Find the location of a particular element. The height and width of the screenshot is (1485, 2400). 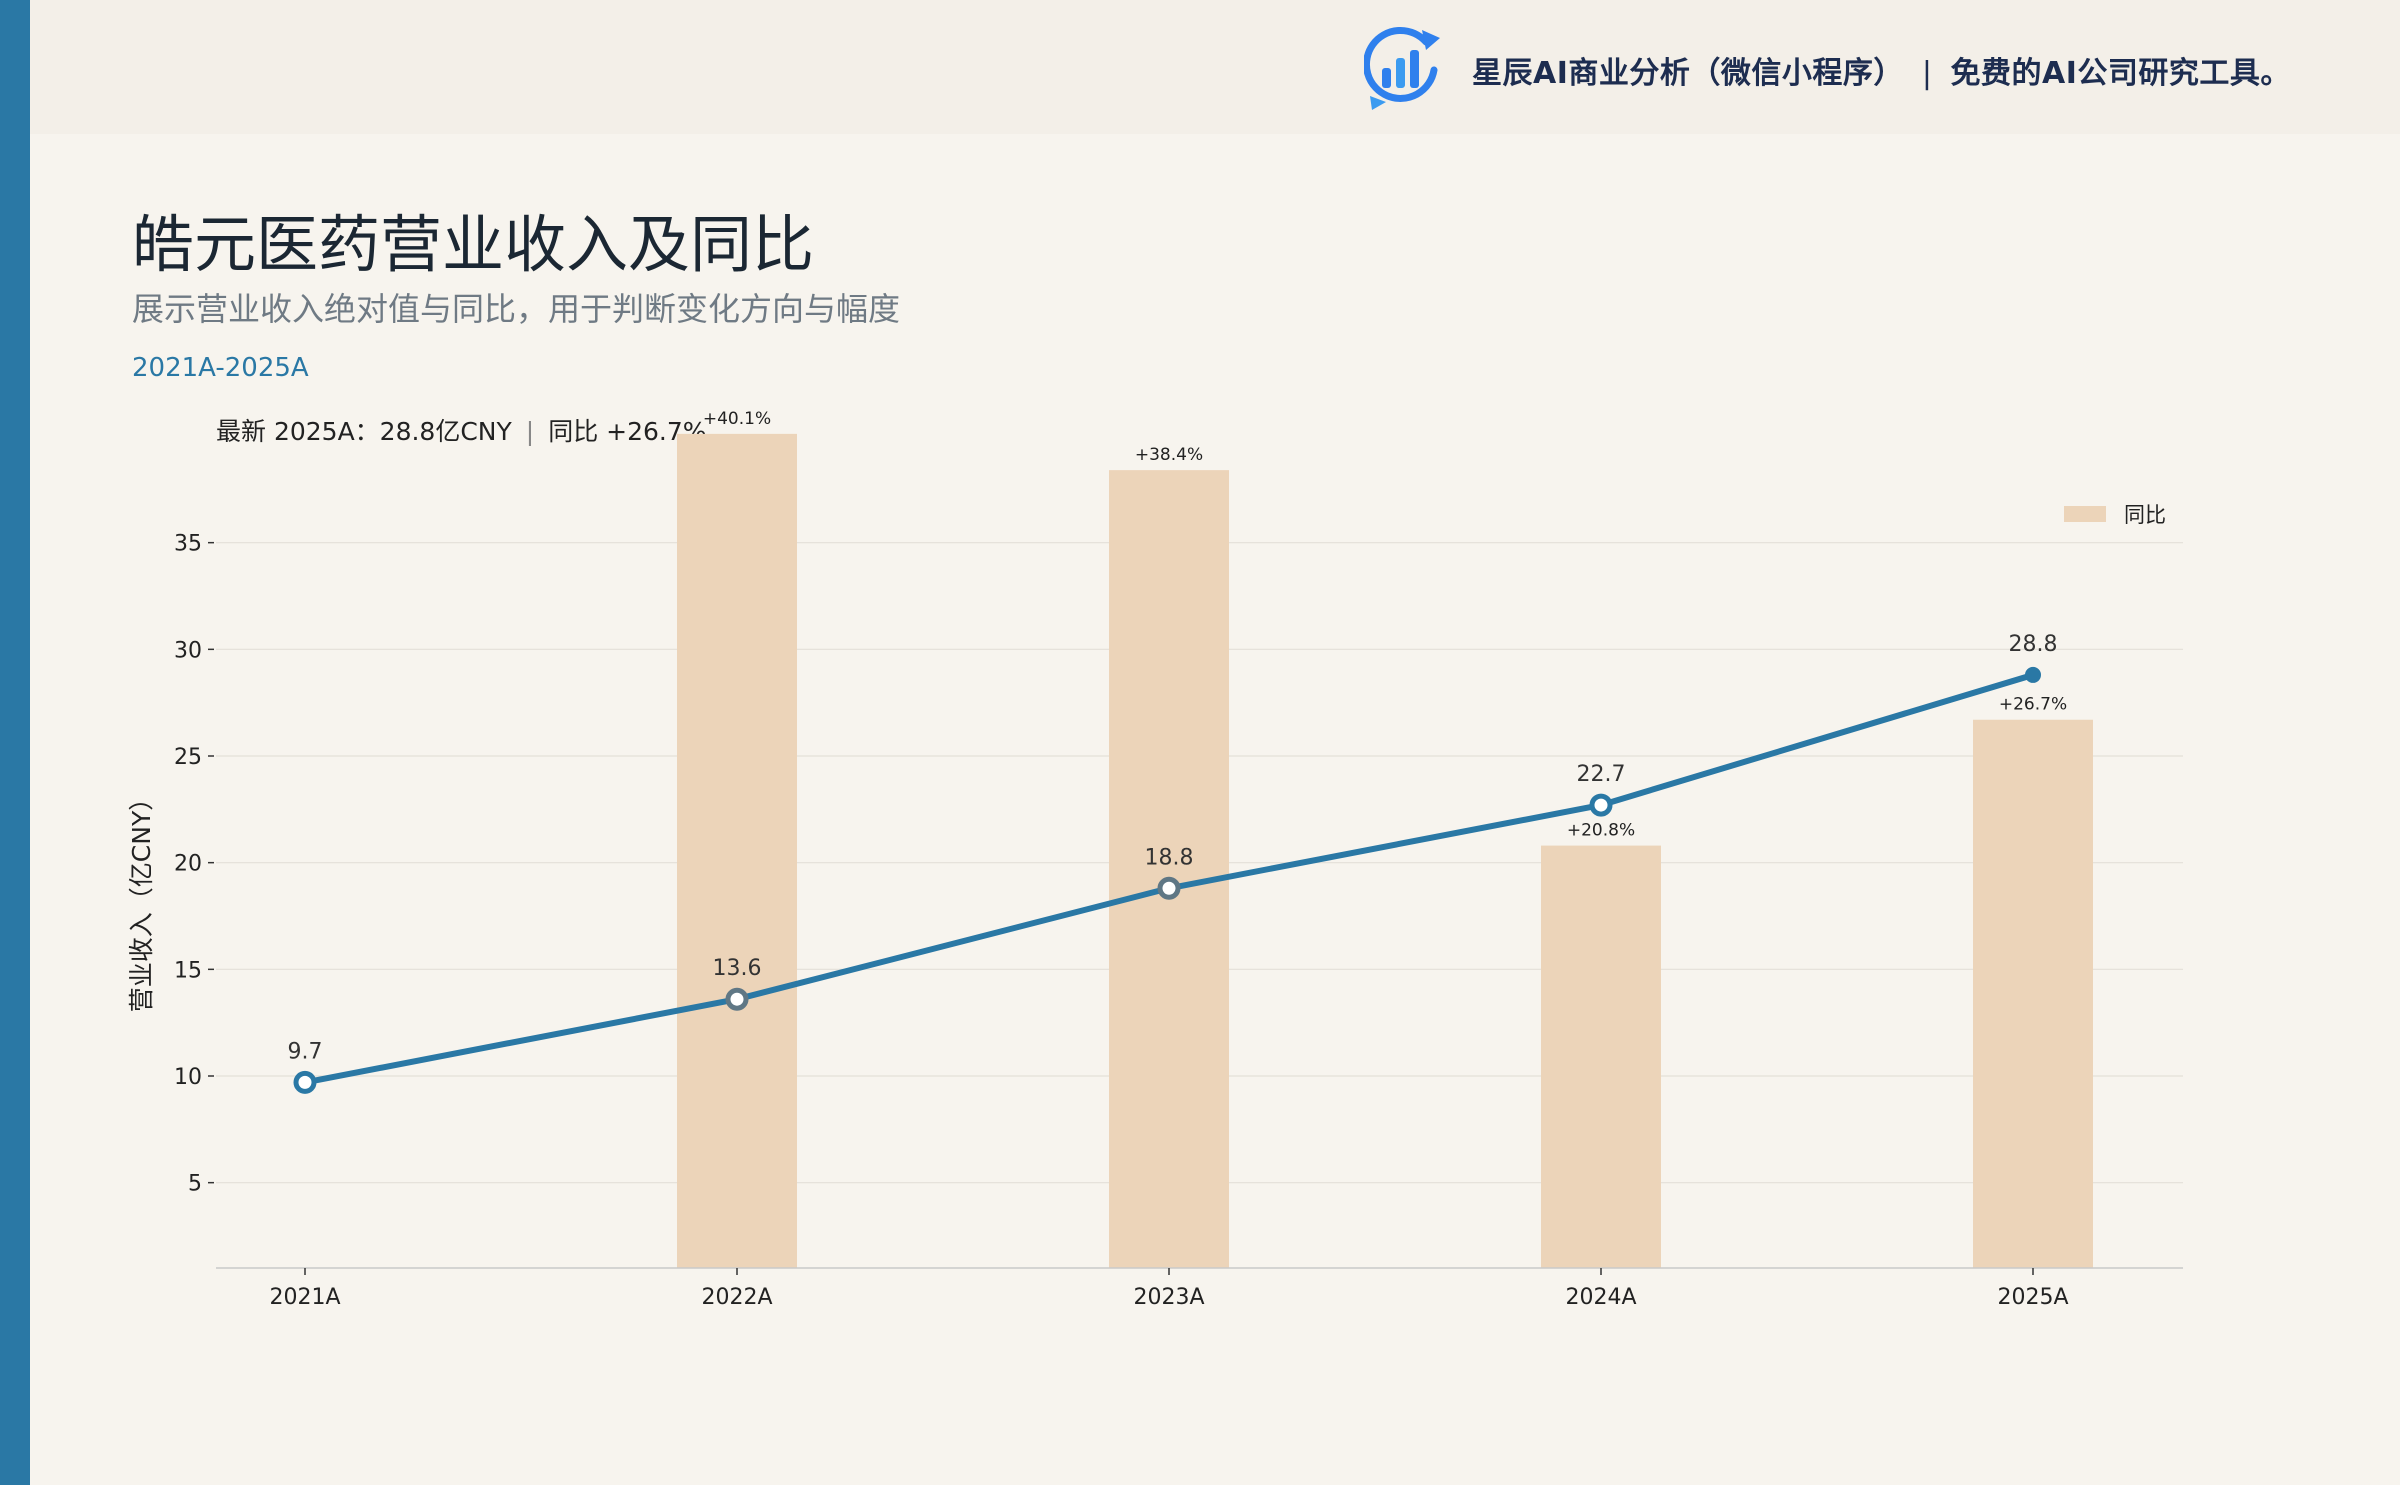

x-tick-label: 2024A is located at coordinates (1600, 1297).